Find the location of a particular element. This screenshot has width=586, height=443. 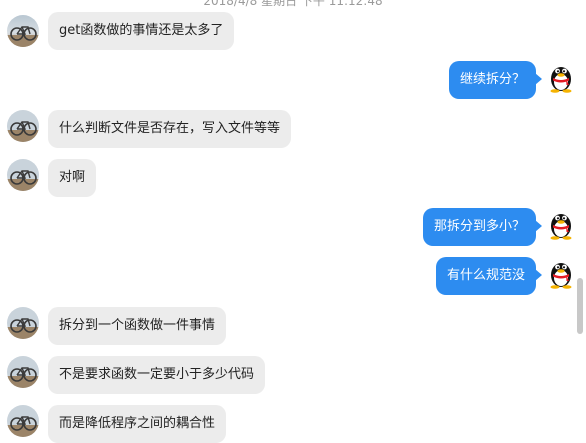

message-bubble: 而是降低程序之间的耦合性 is located at coordinates (137, 424).